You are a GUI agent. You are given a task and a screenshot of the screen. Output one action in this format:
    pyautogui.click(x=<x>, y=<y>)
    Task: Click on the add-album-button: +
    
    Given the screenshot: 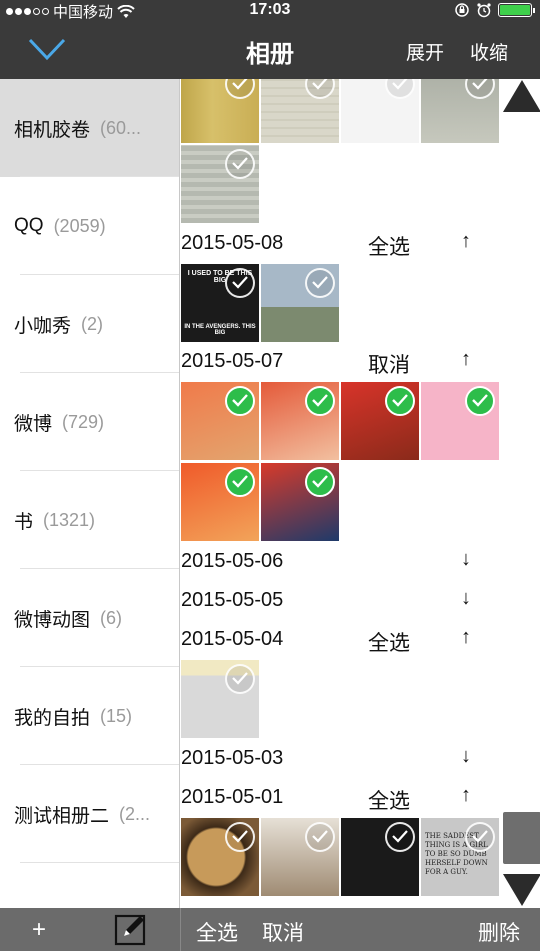 What is the action you would take?
    pyautogui.click(x=39, y=930)
    